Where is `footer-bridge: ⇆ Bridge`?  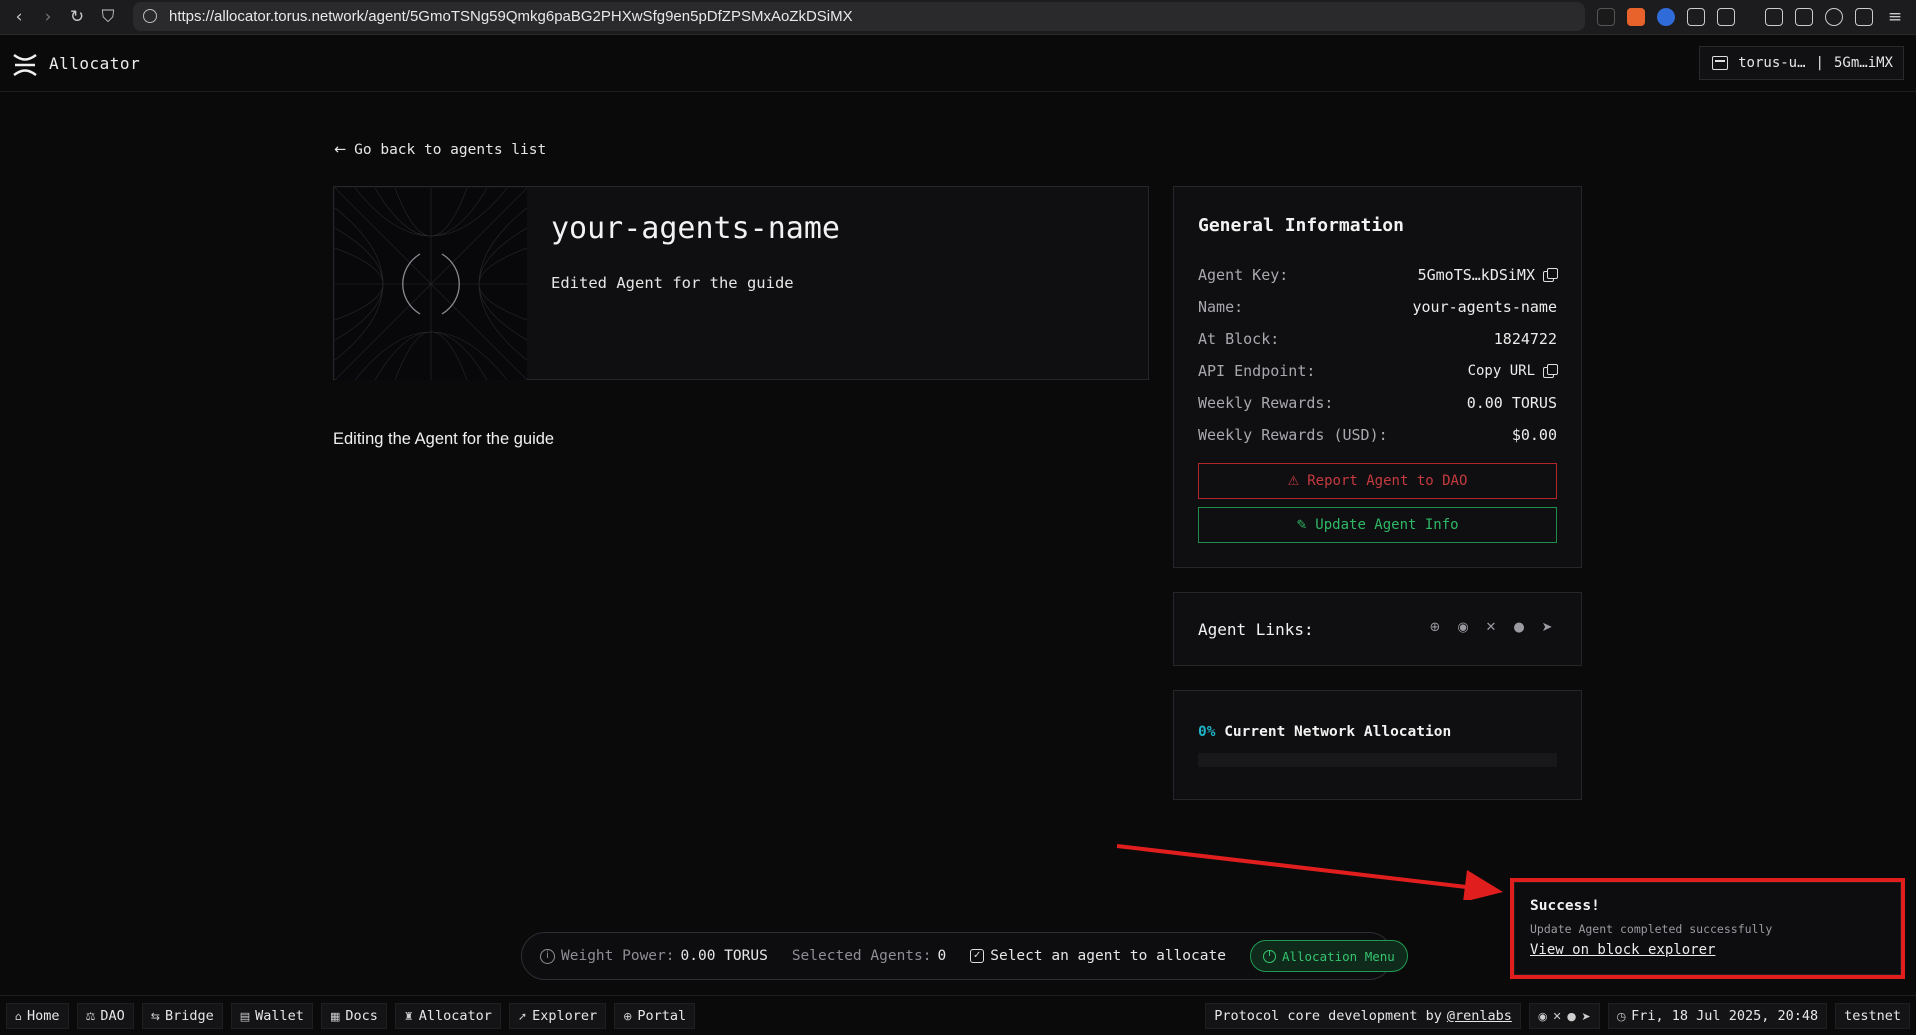
footer-bridge: ⇆ Bridge is located at coordinates (182, 1016).